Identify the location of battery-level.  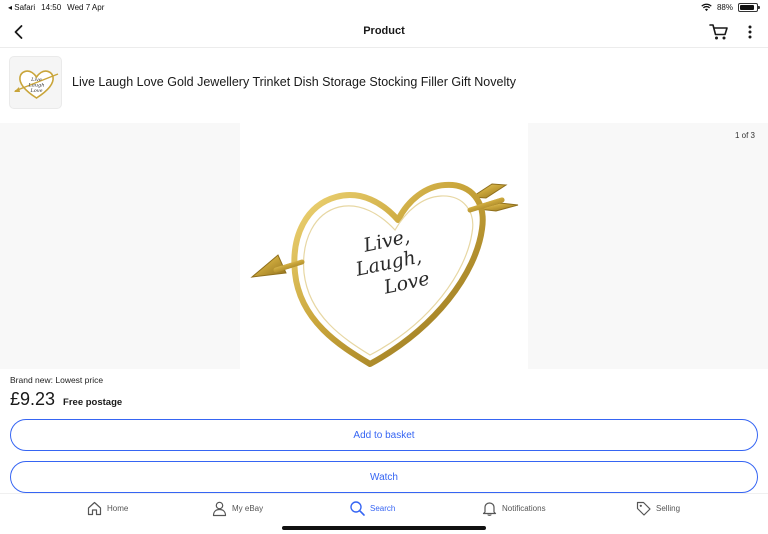
(747, 7).